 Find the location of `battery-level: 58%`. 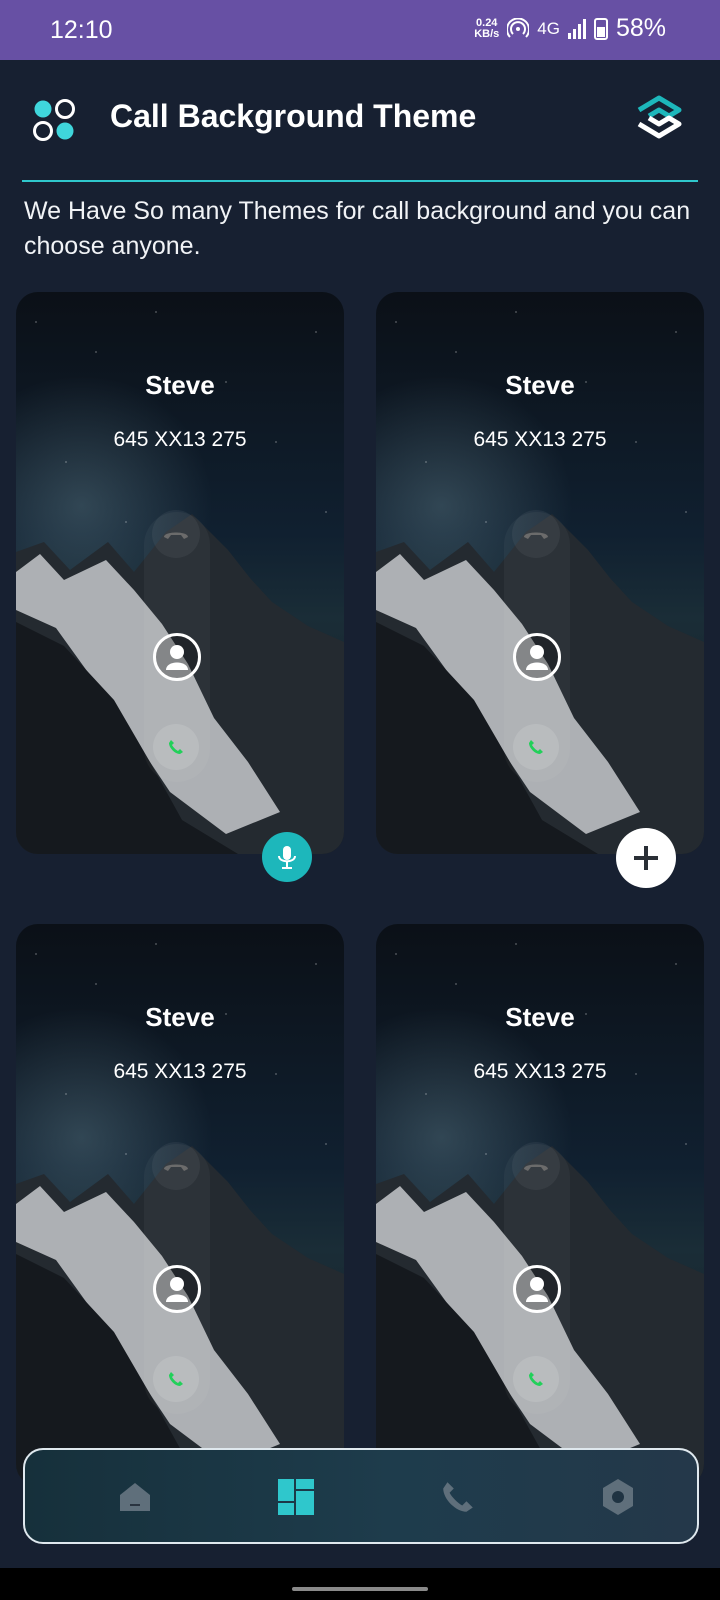

battery-level: 58% is located at coordinates (640, 28).